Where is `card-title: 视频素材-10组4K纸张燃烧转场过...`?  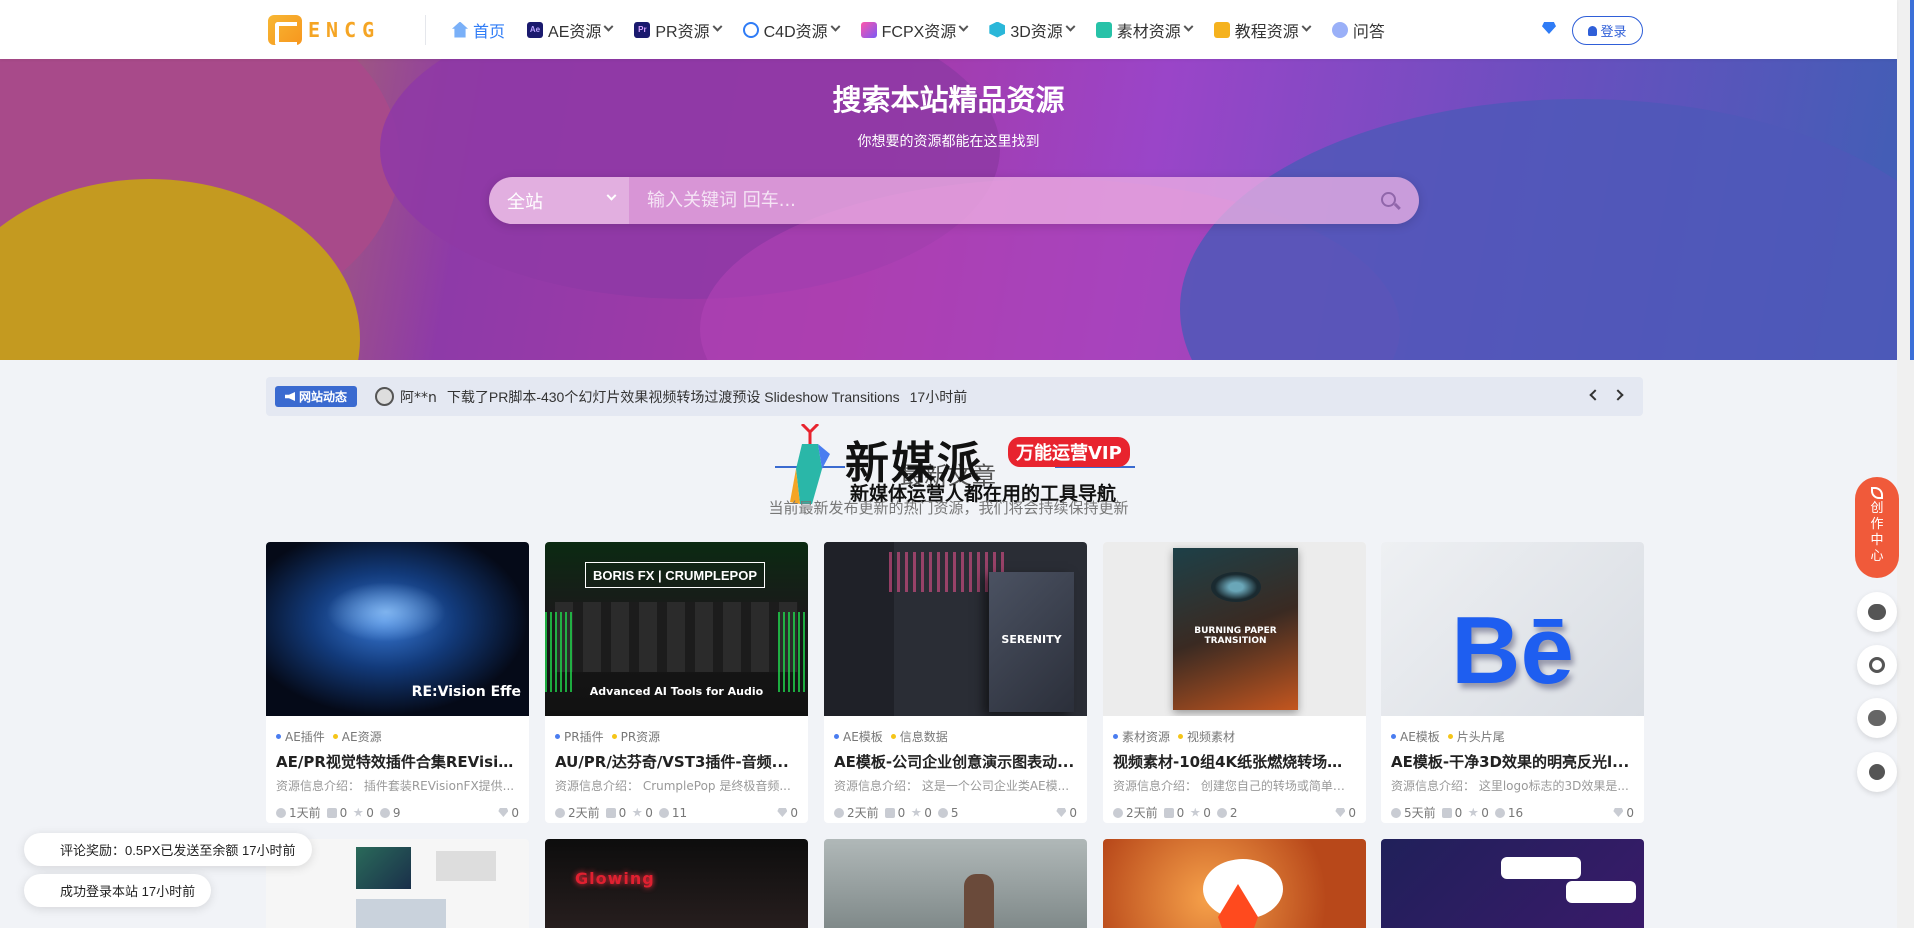 card-title: 视频素材-10组4K纸张燃烧转场过... is located at coordinates (1234, 761).